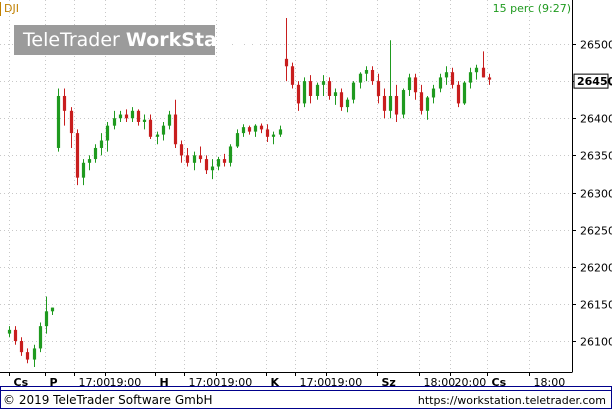 This screenshot has width=612, height=409. Describe the element at coordinates (531, 8) in the screenshot. I see `interval-label: 15 perc (9:27)` at that location.